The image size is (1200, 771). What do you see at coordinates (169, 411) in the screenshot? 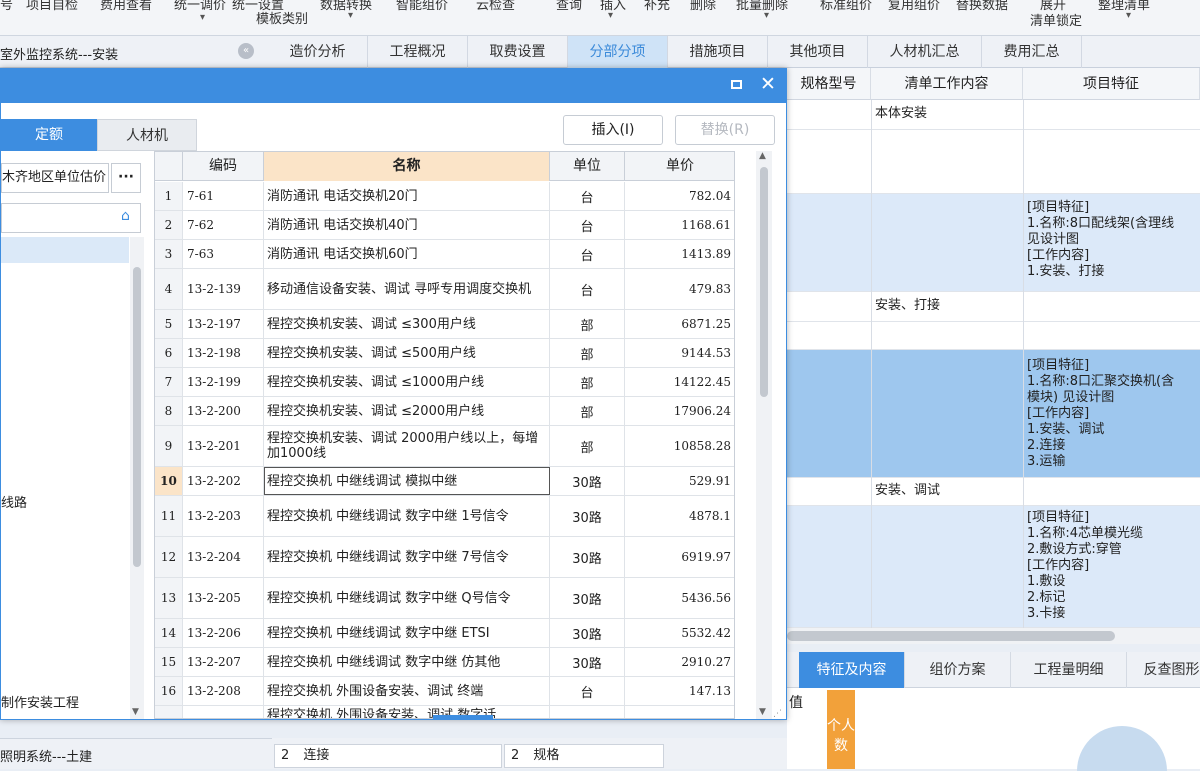
I see `row-index: 8` at bounding box center [169, 411].